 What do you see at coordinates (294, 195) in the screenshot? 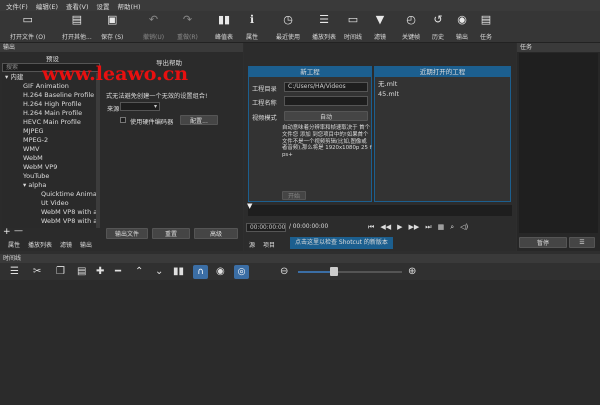
I see `start-button: 开始` at bounding box center [294, 195].